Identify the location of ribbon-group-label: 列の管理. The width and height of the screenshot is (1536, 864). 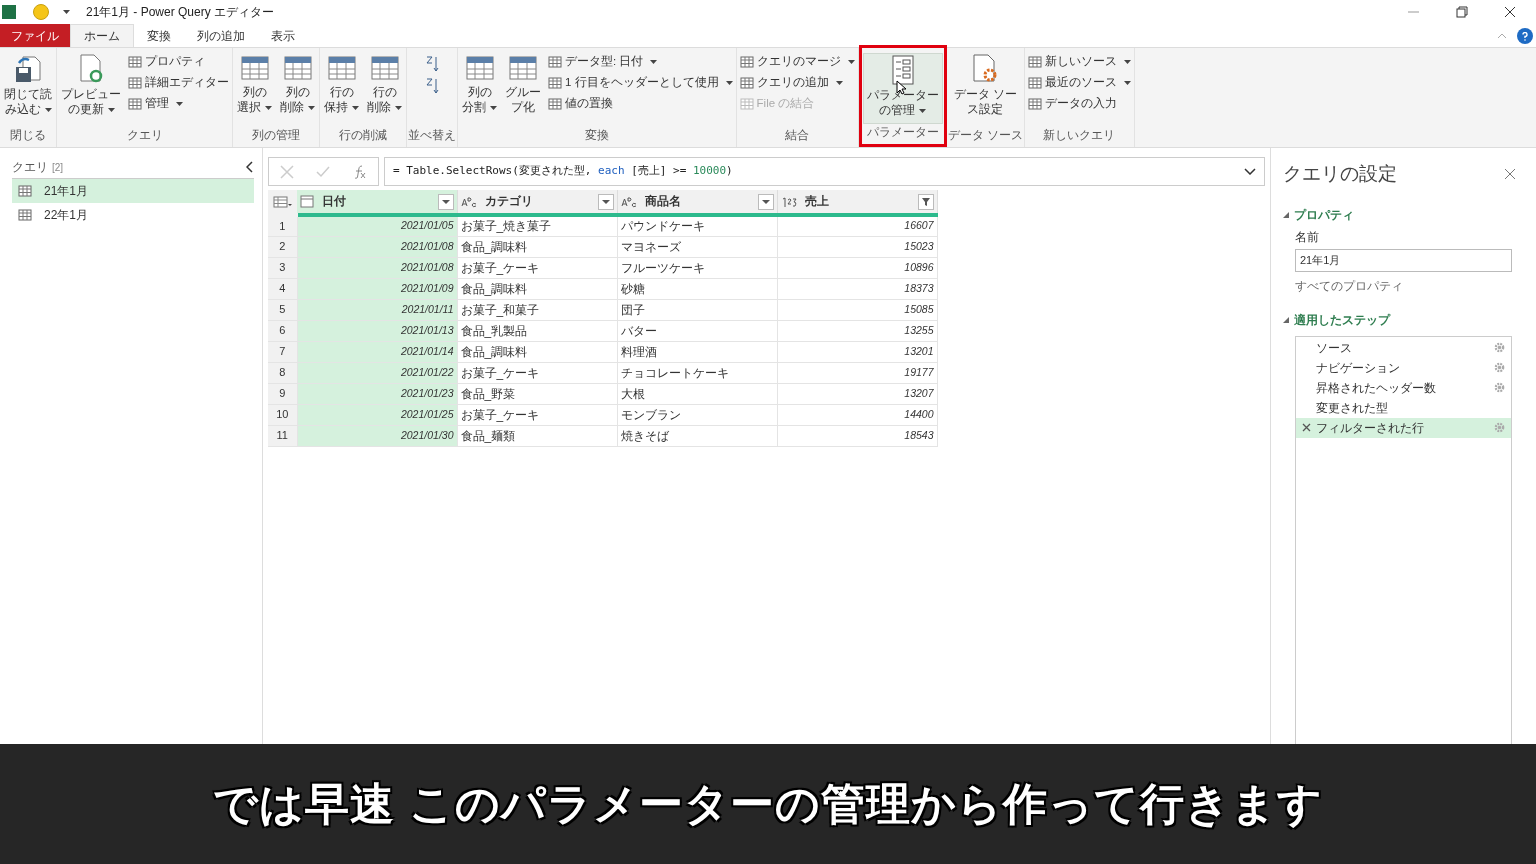
(276, 135).